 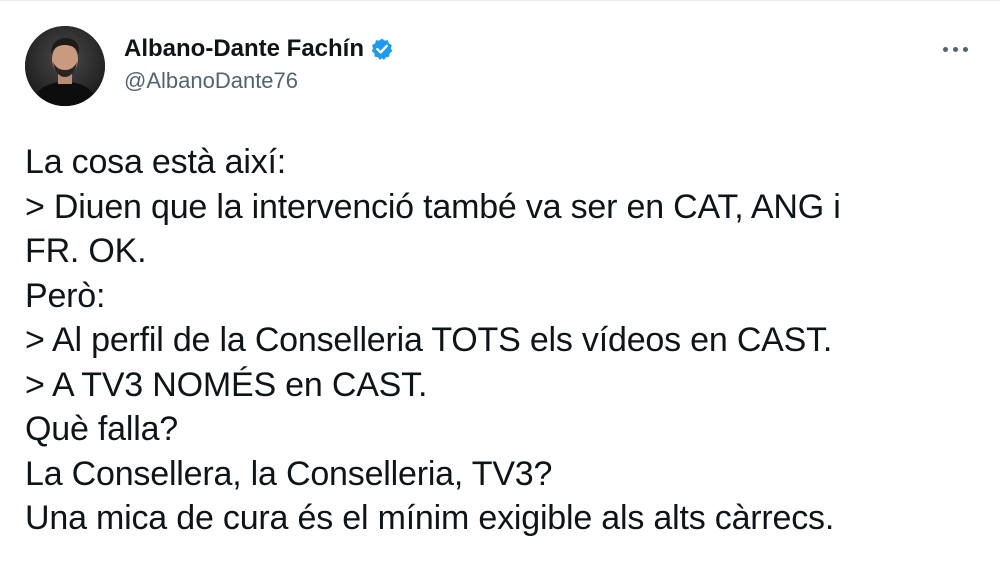 I want to click on verified-badge-icon, so click(x=382, y=49).